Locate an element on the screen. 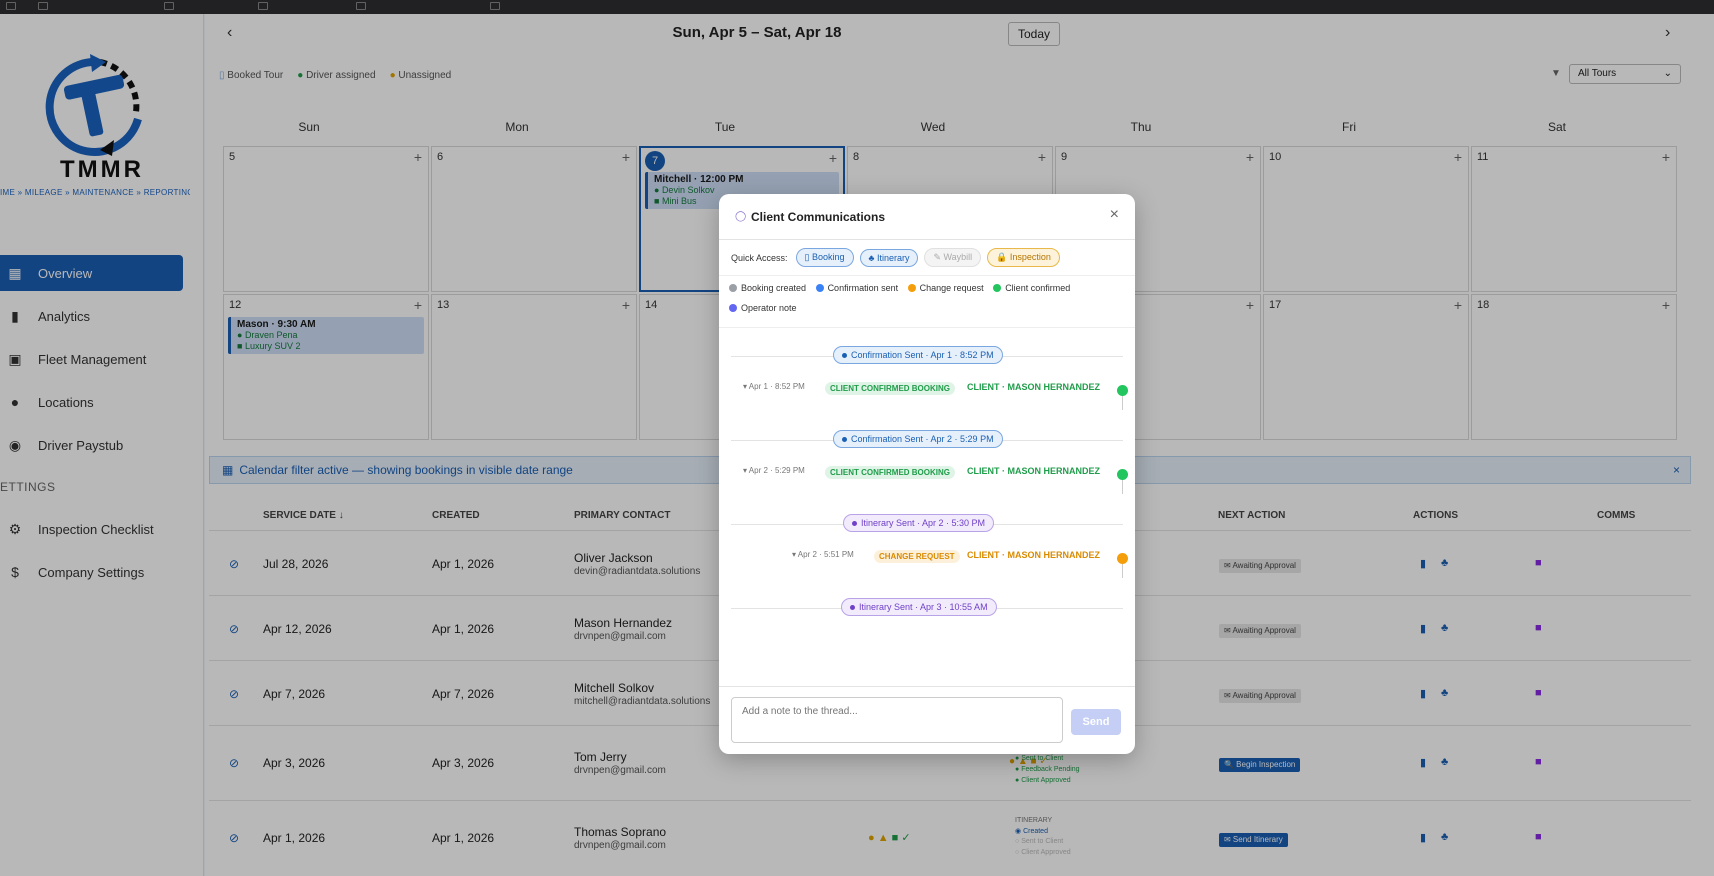 The height and width of the screenshot is (876, 1714). lock-icon: 🔒 is located at coordinates (1003, 257).